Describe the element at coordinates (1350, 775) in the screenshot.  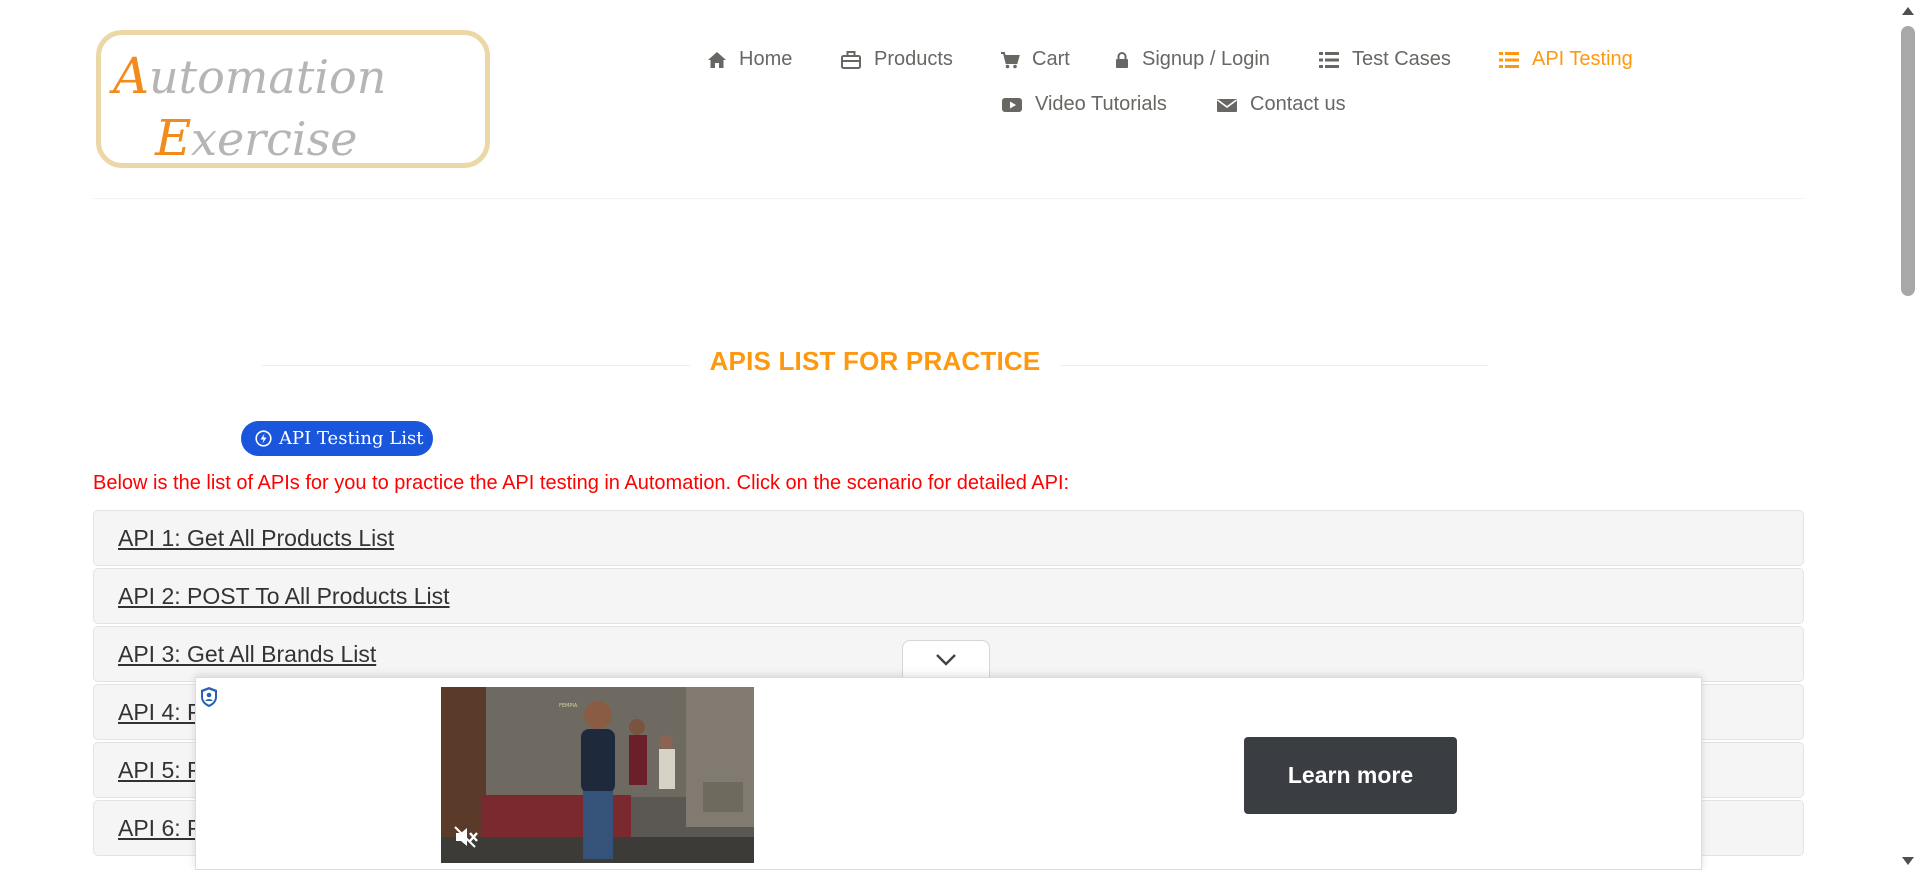
I see `learn-more-button: Learn more` at that location.